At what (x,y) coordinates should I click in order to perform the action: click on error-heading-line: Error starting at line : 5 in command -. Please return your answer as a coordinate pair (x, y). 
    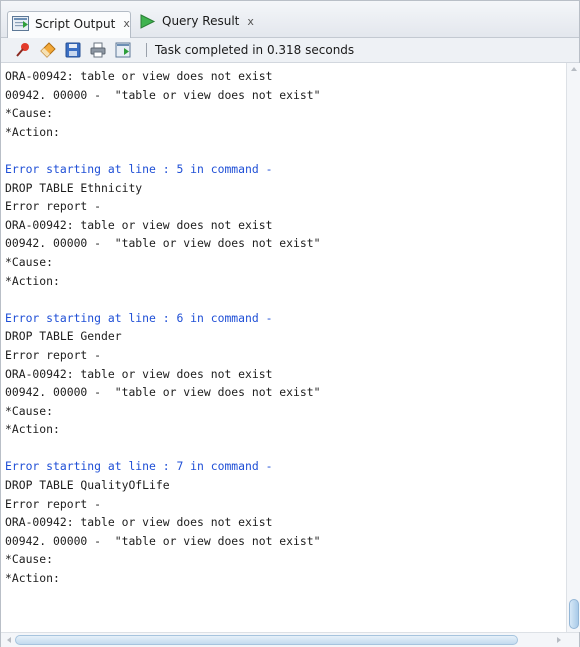
    Looking at the image, I should click on (139, 168).